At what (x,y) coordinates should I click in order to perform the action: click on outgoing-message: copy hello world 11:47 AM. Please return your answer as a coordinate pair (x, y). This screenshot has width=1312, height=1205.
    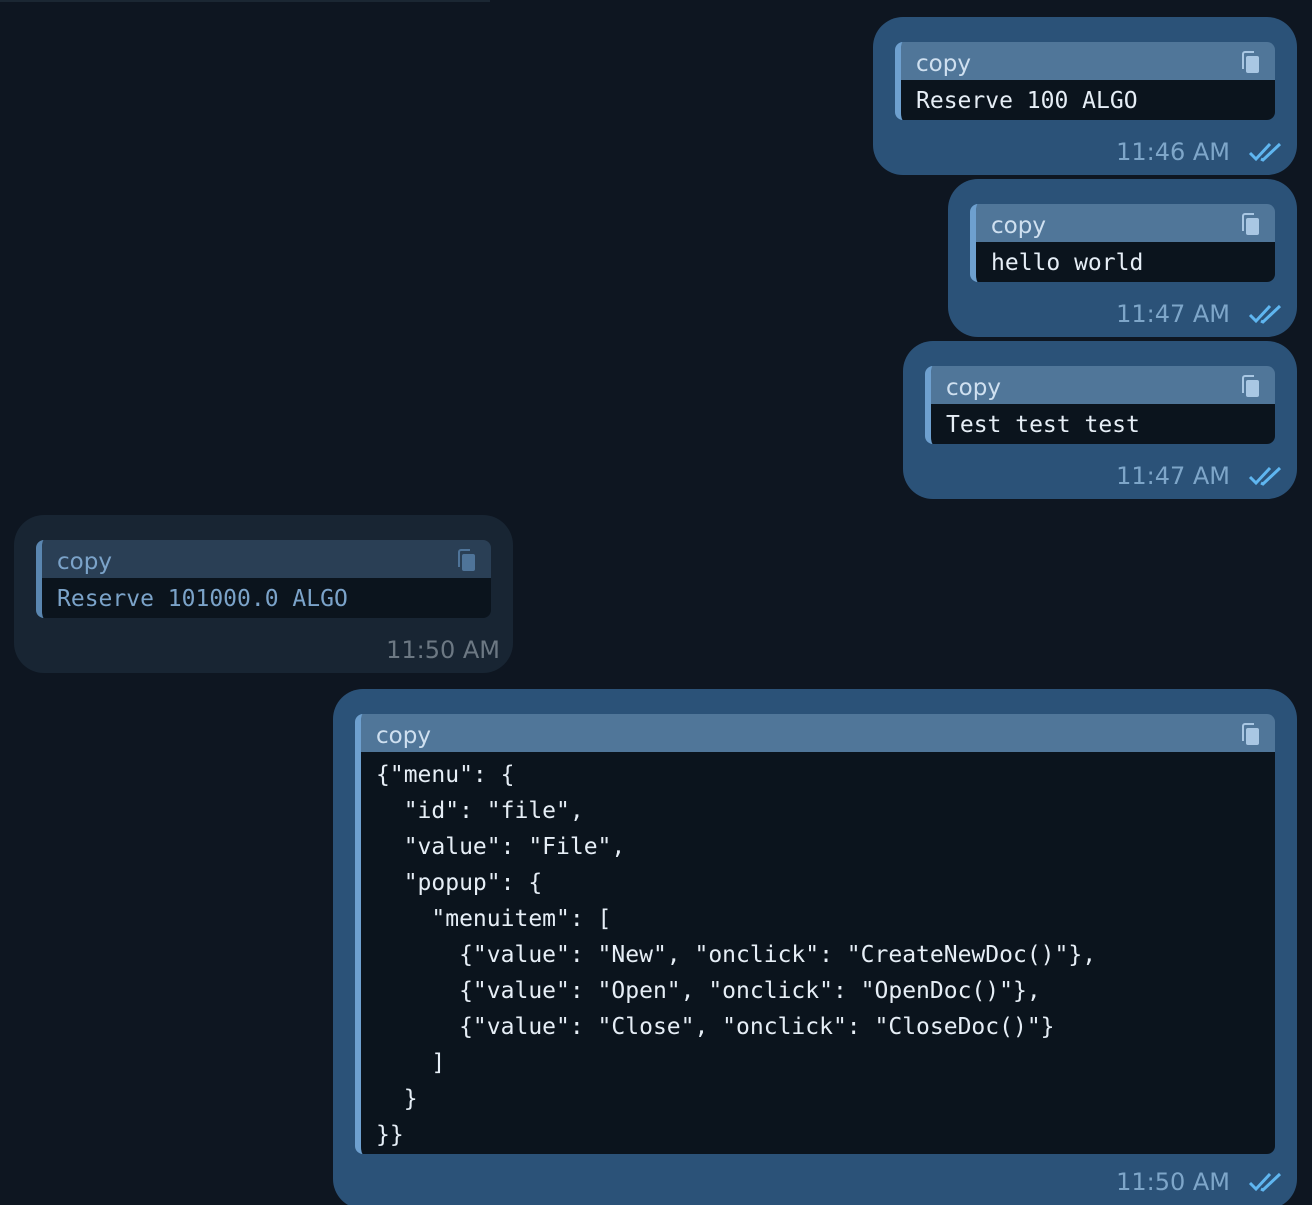
    Looking at the image, I should click on (1122, 258).